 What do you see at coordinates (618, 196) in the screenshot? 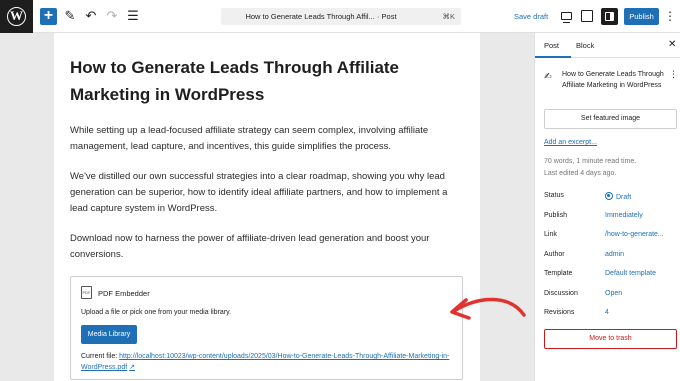
I see `status-value: Draft` at bounding box center [618, 196].